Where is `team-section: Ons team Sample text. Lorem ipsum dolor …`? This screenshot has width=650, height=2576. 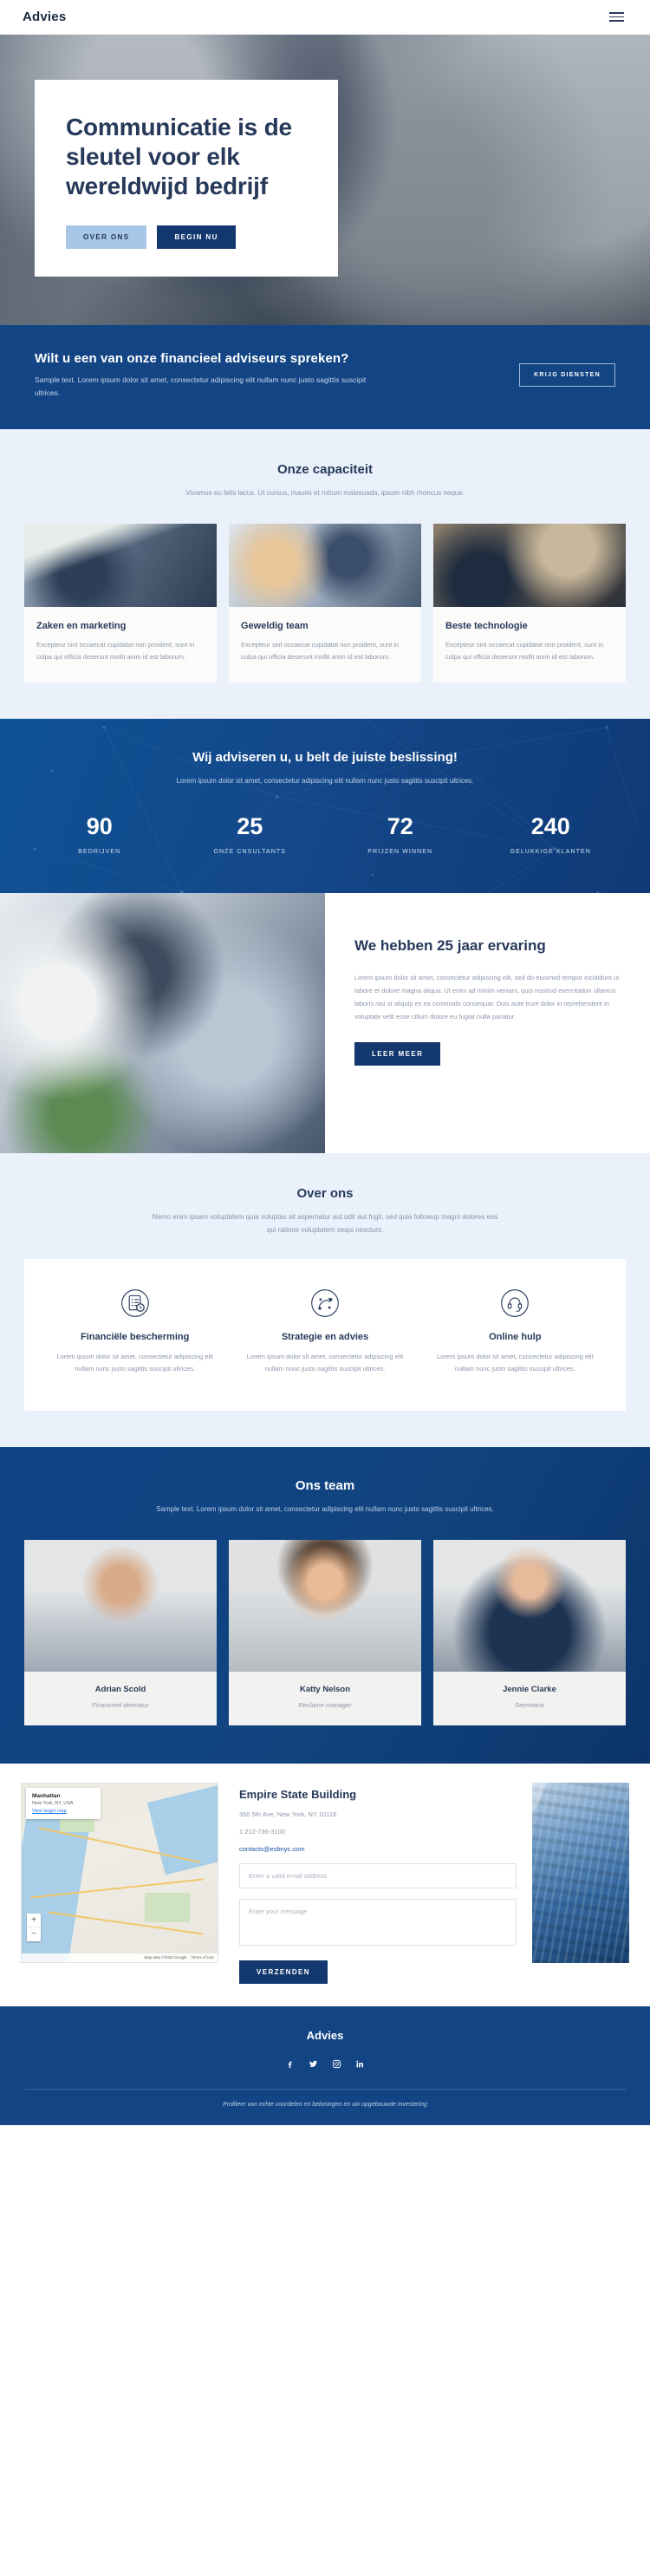
team-section: Ons team Sample text. Lorem ipsum dolor … is located at coordinates (325, 1605).